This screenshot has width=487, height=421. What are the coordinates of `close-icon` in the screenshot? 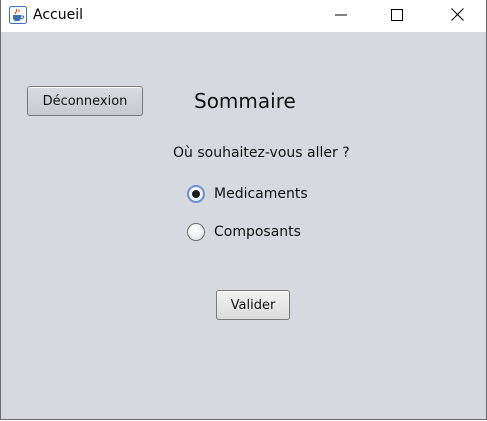 It's located at (457, 15).